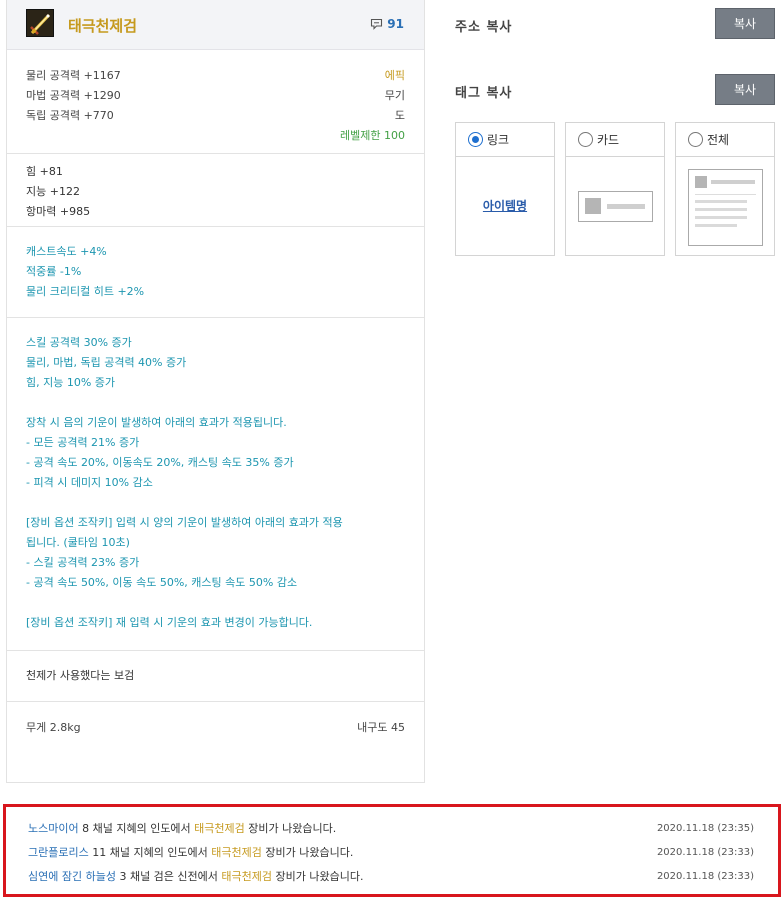 The height and width of the screenshot is (898, 783). Describe the element at coordinates (395, 24) in the screenshot. I see `comment-count-value: 91` at that location.